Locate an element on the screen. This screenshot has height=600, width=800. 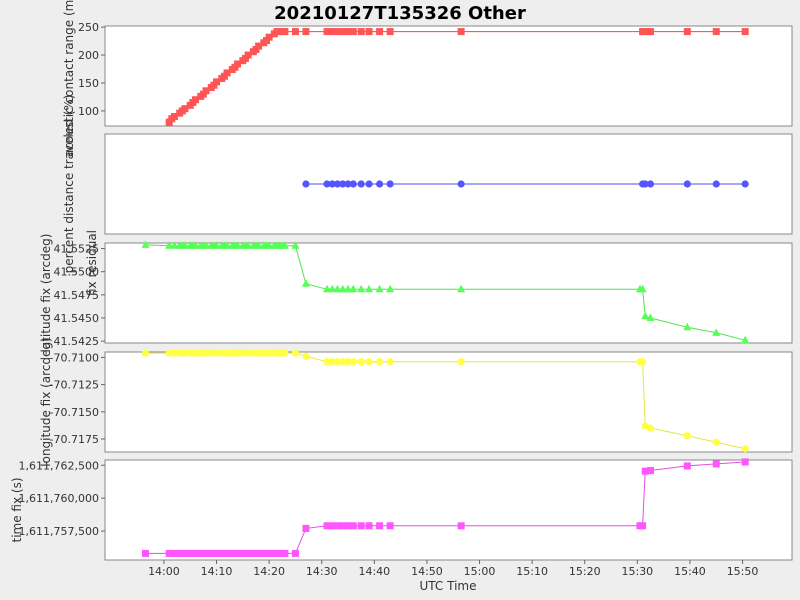
y-axis-label: latitude fix (arcdeg) is located at coordinates (46, 293).